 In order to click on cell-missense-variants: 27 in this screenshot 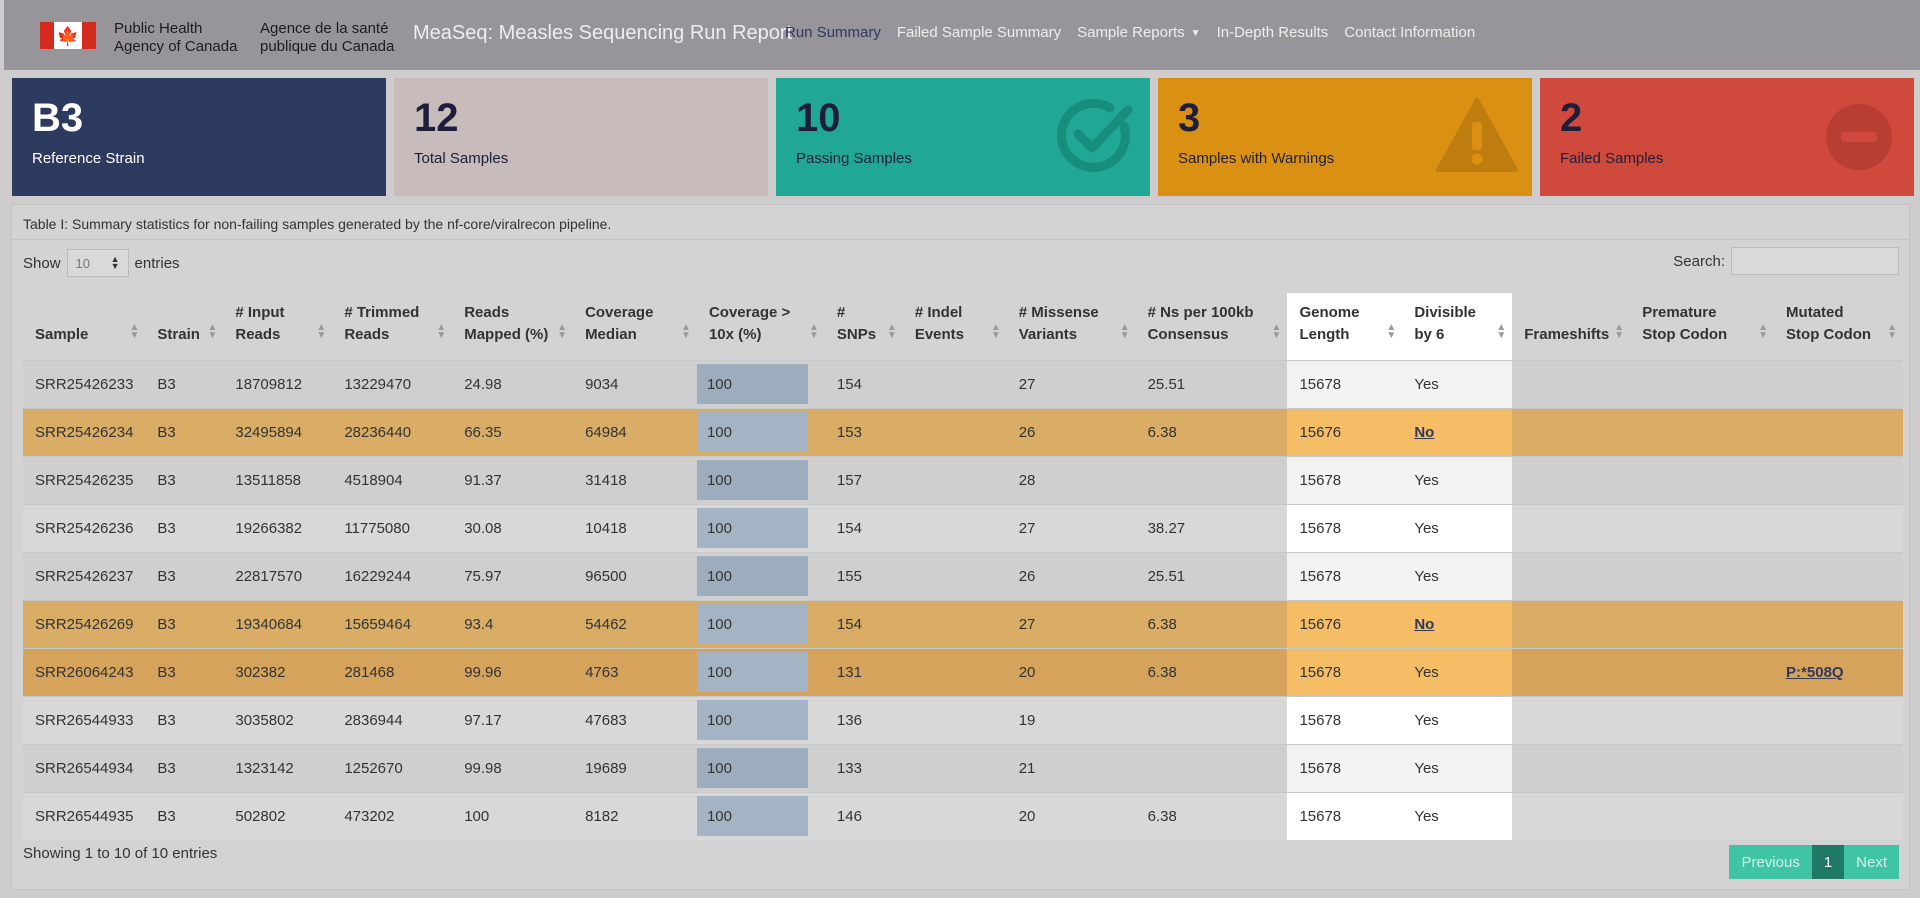, I will do `click(1071, 623)`.